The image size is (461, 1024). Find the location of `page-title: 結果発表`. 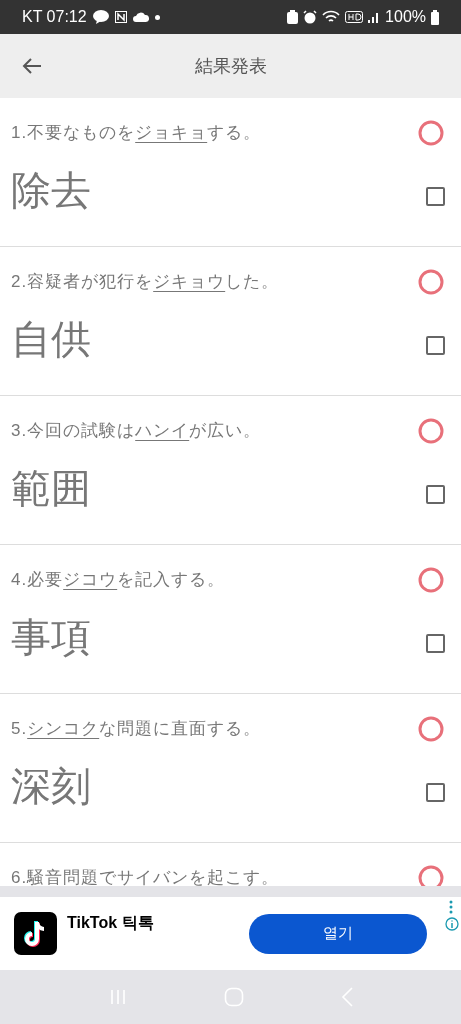

page-title: 結果発表 is located at coordinates (230, 66).